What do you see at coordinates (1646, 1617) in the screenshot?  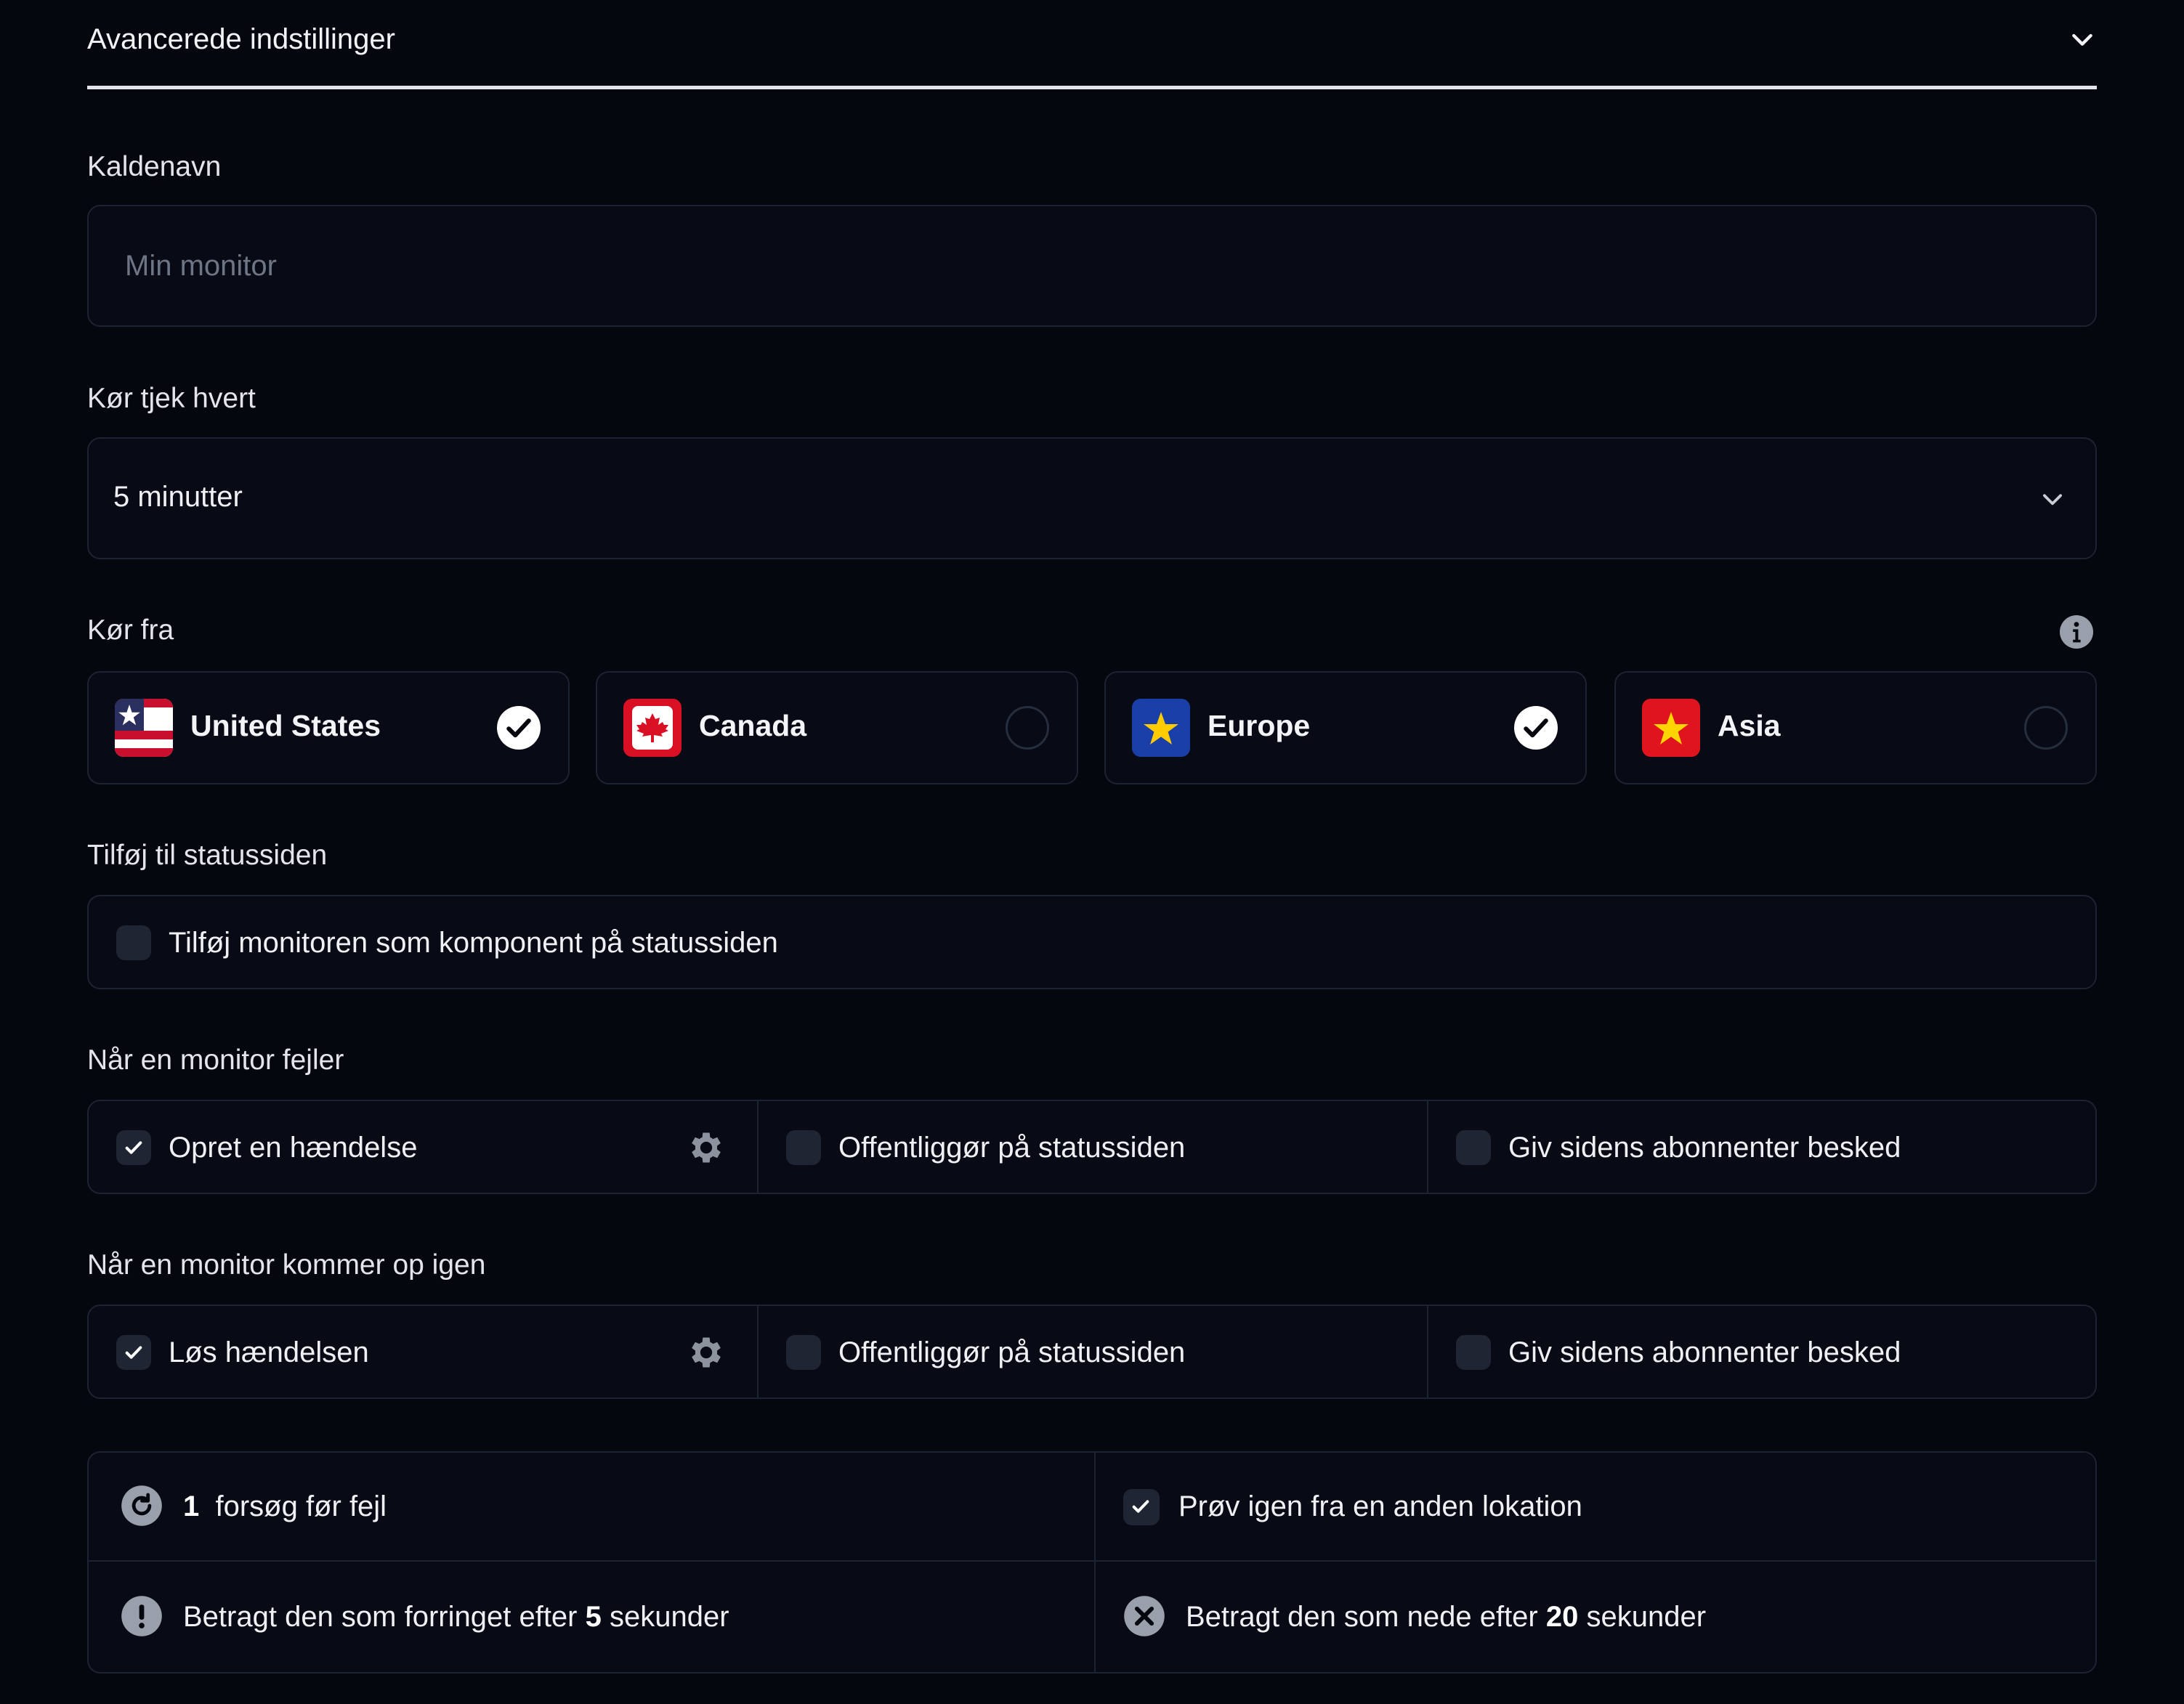 I see `down-suffix: sekunder` at bounding box center [1646, 1617].